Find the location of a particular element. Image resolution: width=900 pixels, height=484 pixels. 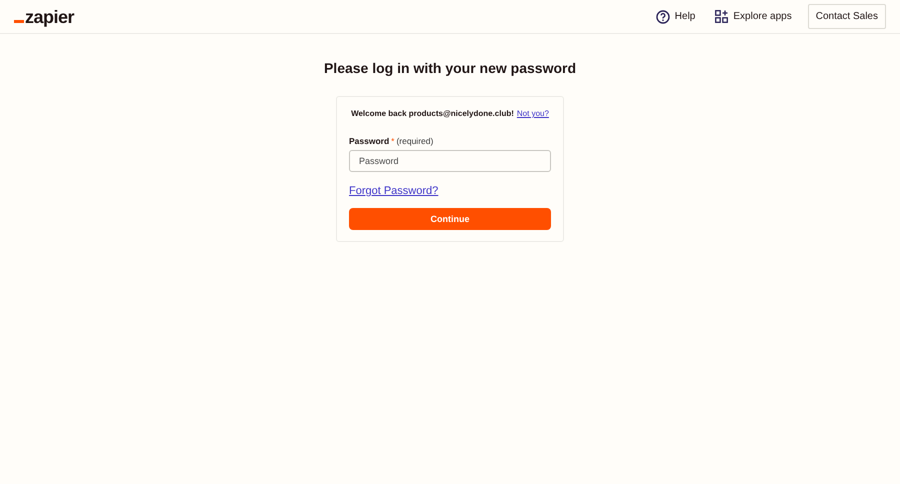

page-title: Please log in with your new password is located at coordinates (450, 68).